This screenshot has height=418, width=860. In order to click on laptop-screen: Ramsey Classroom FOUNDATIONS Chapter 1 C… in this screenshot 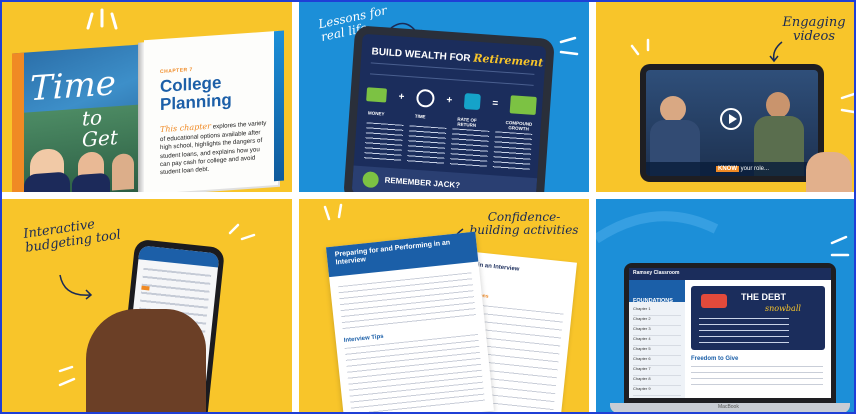, I will do `click(730, 333)`.